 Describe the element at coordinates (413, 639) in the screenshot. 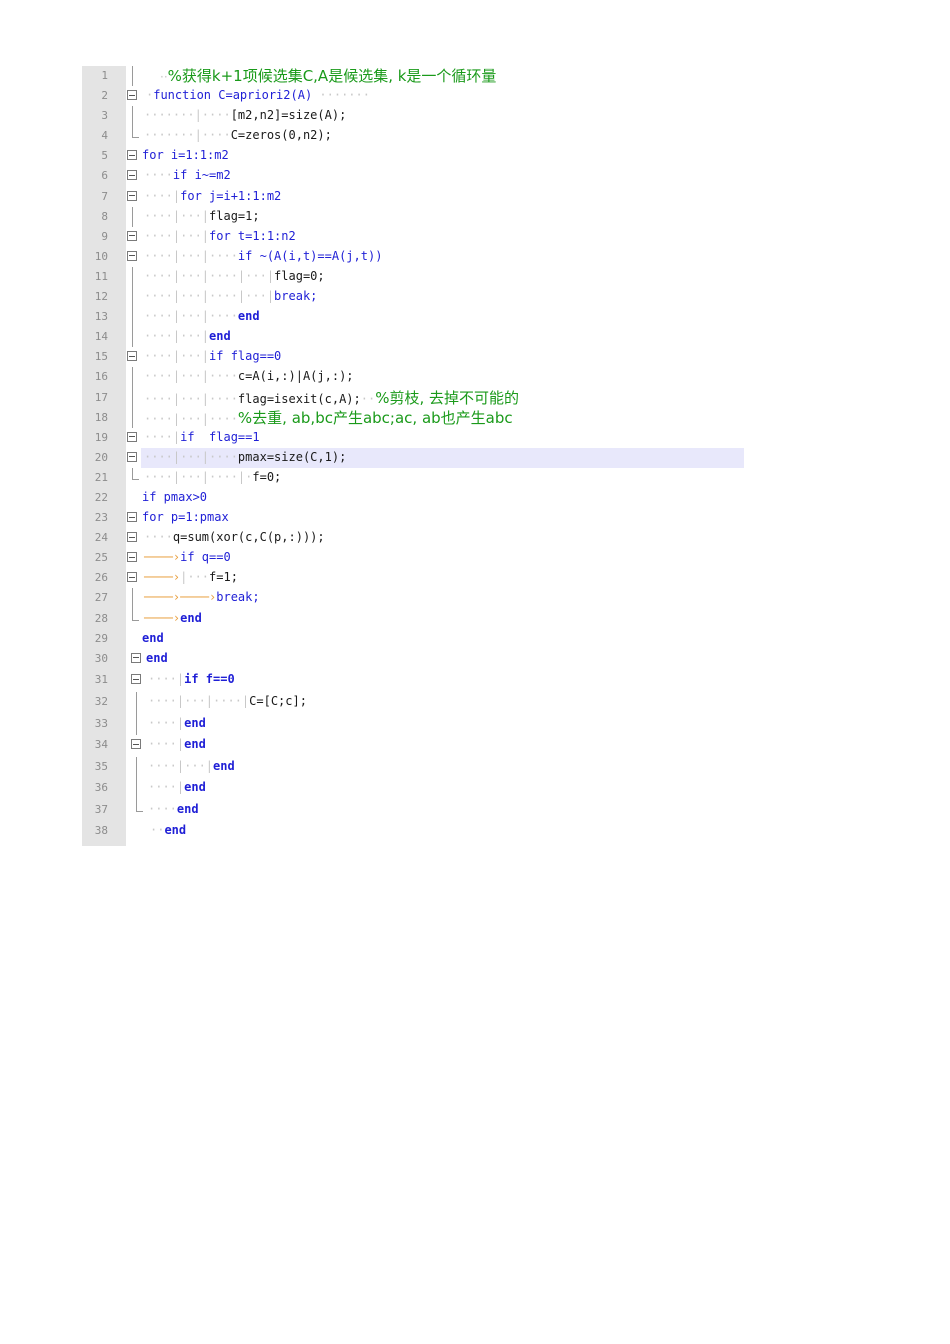

I see `code-line: 29 end` at that location.